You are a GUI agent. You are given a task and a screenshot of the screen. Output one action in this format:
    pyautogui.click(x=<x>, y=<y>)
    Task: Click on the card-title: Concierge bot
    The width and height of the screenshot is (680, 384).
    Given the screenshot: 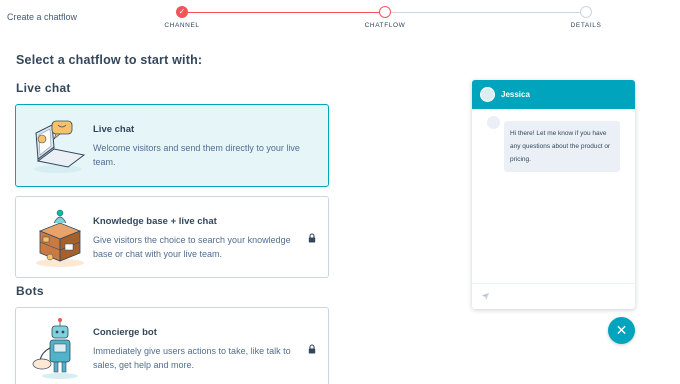 What is the action you would take?
    pyautogui.click(x=125, y=332)
    